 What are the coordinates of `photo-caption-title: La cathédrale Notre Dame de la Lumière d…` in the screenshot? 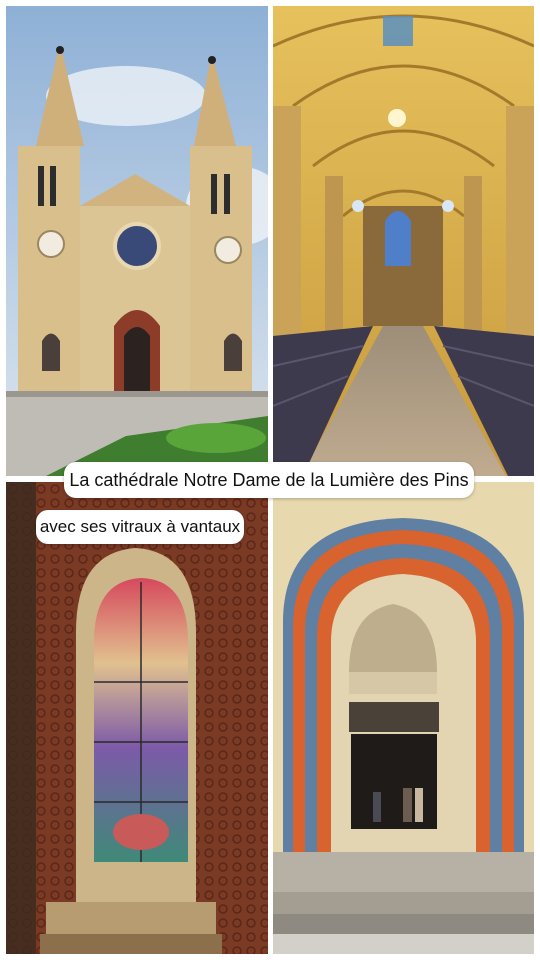 It's located at (269, 480).